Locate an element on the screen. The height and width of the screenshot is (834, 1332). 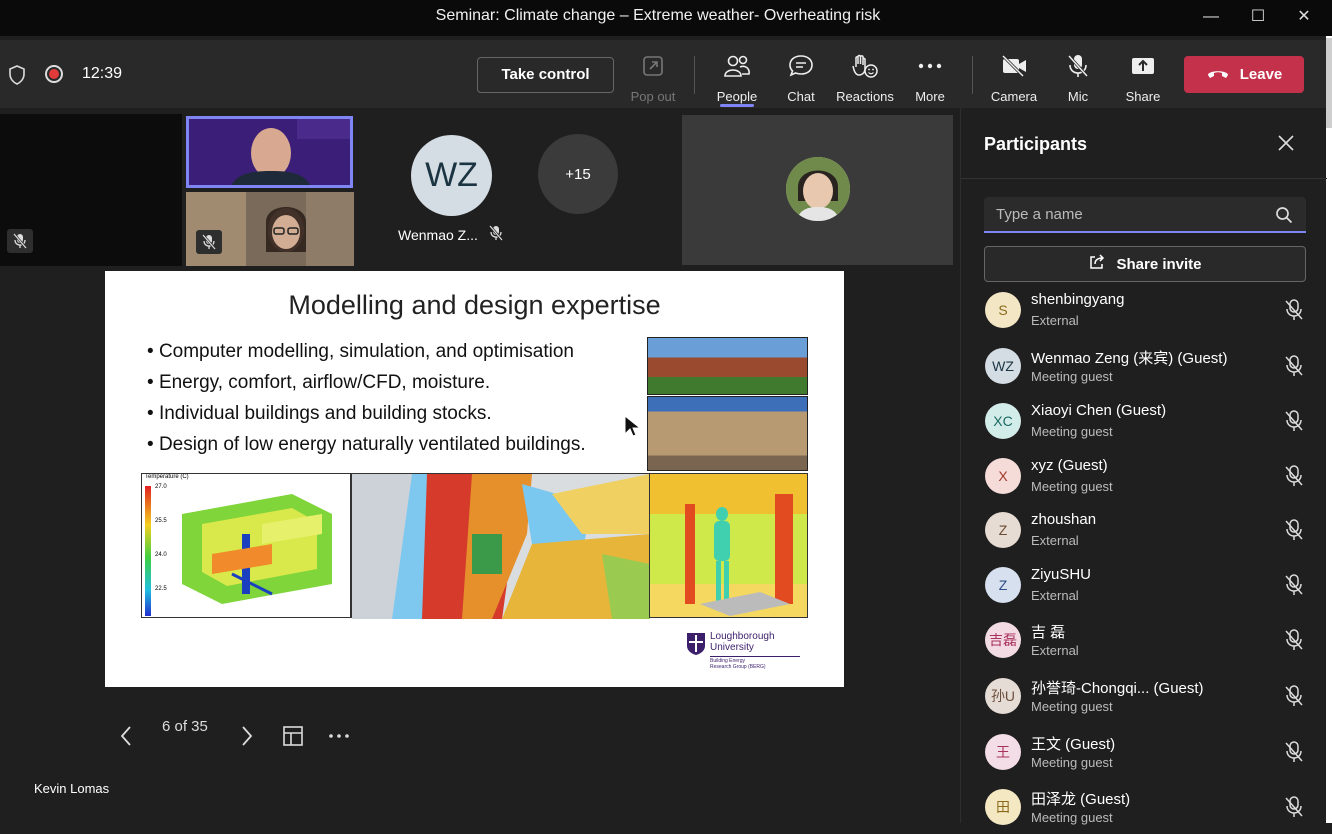
previous-slide-button is located at coordinates (126, 738).